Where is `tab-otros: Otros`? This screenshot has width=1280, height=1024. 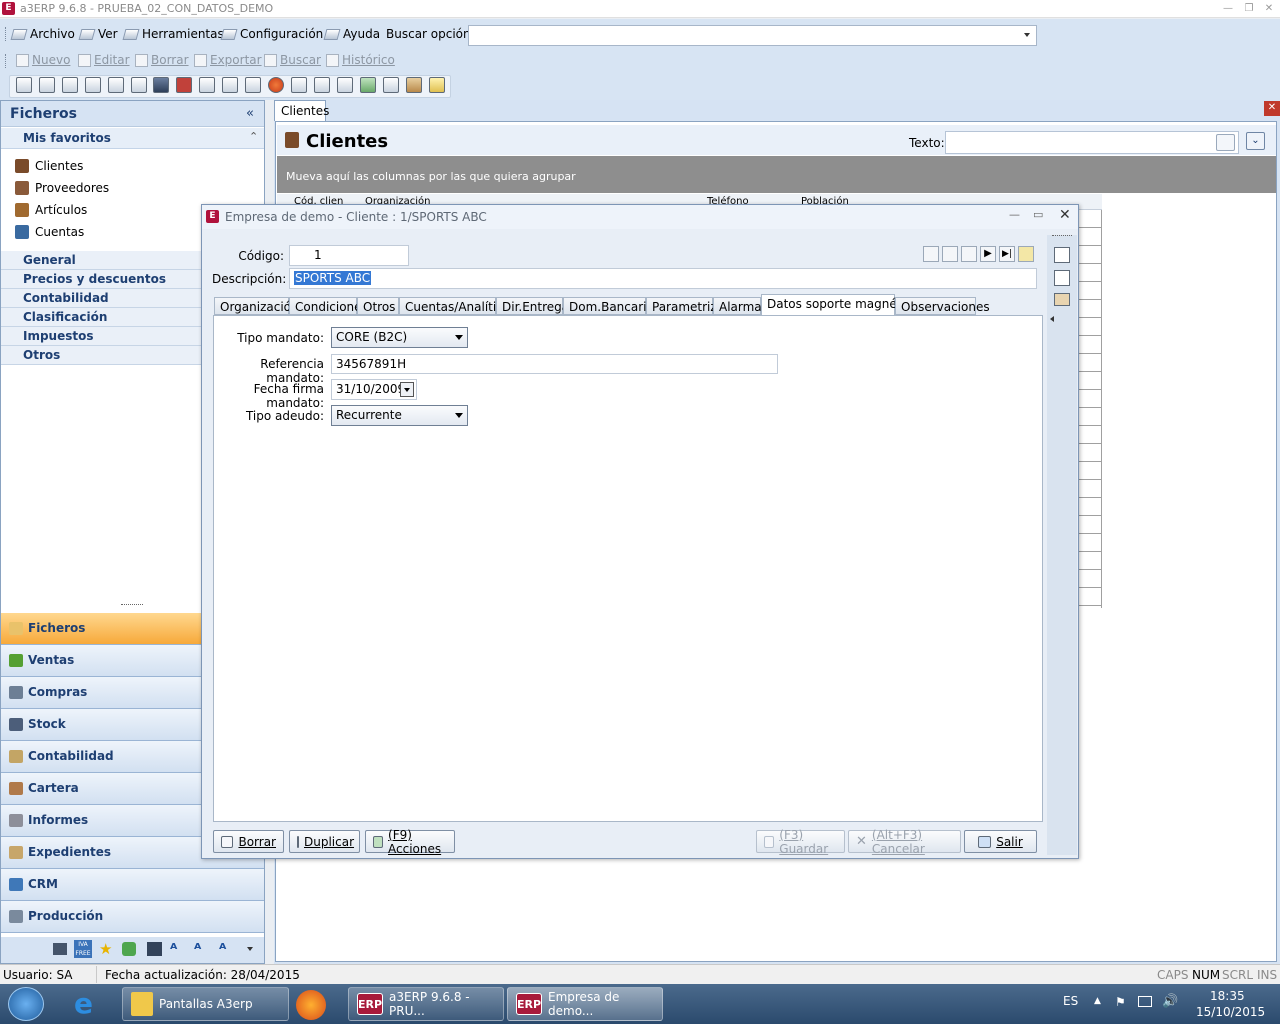
tab-otros: Otros is located at coordinates (378, 306).